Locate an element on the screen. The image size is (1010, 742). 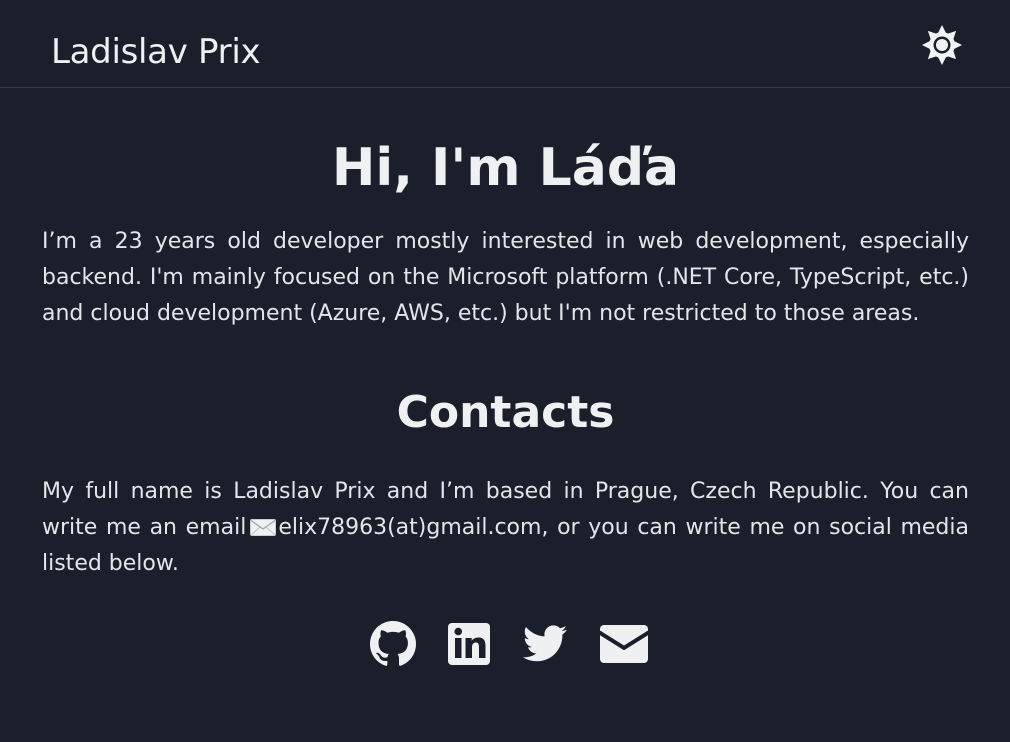
email-link is located at coordinates (624, 644).